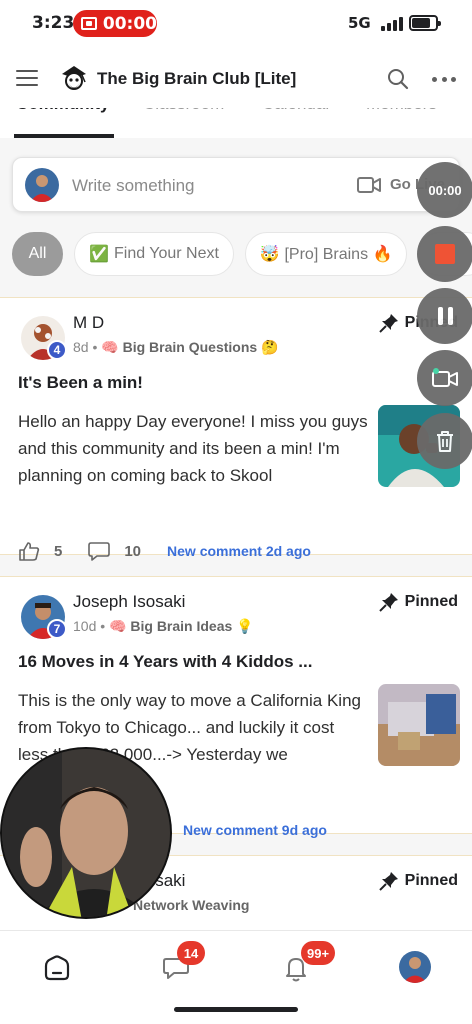  What do you see at coordinates (74, 78) in the screenshot?
I see `group-logo` at bounding box center [74, 78].